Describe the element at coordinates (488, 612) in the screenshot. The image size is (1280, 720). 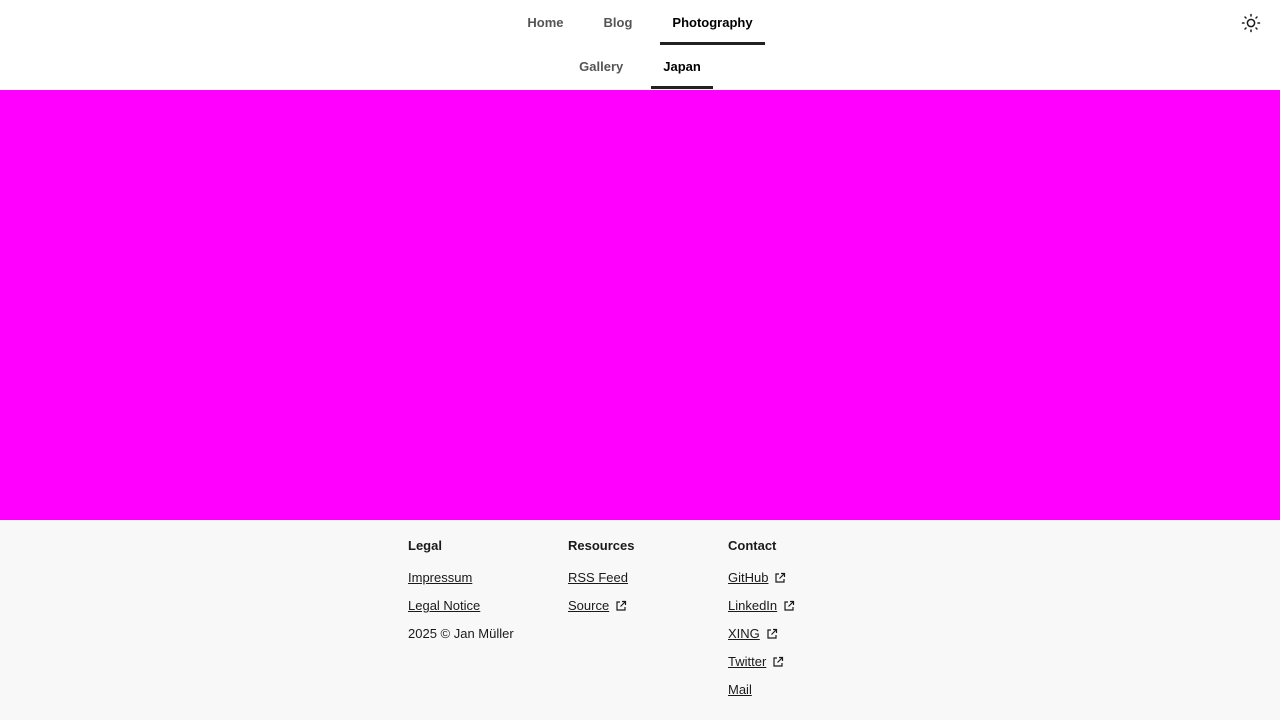
I see `footer-link-legal-notice: Legal Notice` at that location.